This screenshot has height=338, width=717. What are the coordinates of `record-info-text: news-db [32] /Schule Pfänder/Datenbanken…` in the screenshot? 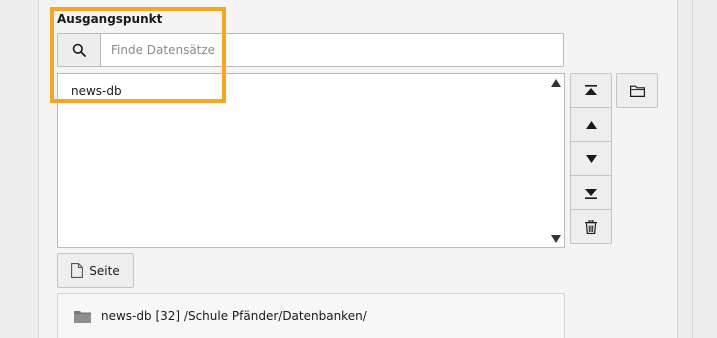 It's located at (234, 316).